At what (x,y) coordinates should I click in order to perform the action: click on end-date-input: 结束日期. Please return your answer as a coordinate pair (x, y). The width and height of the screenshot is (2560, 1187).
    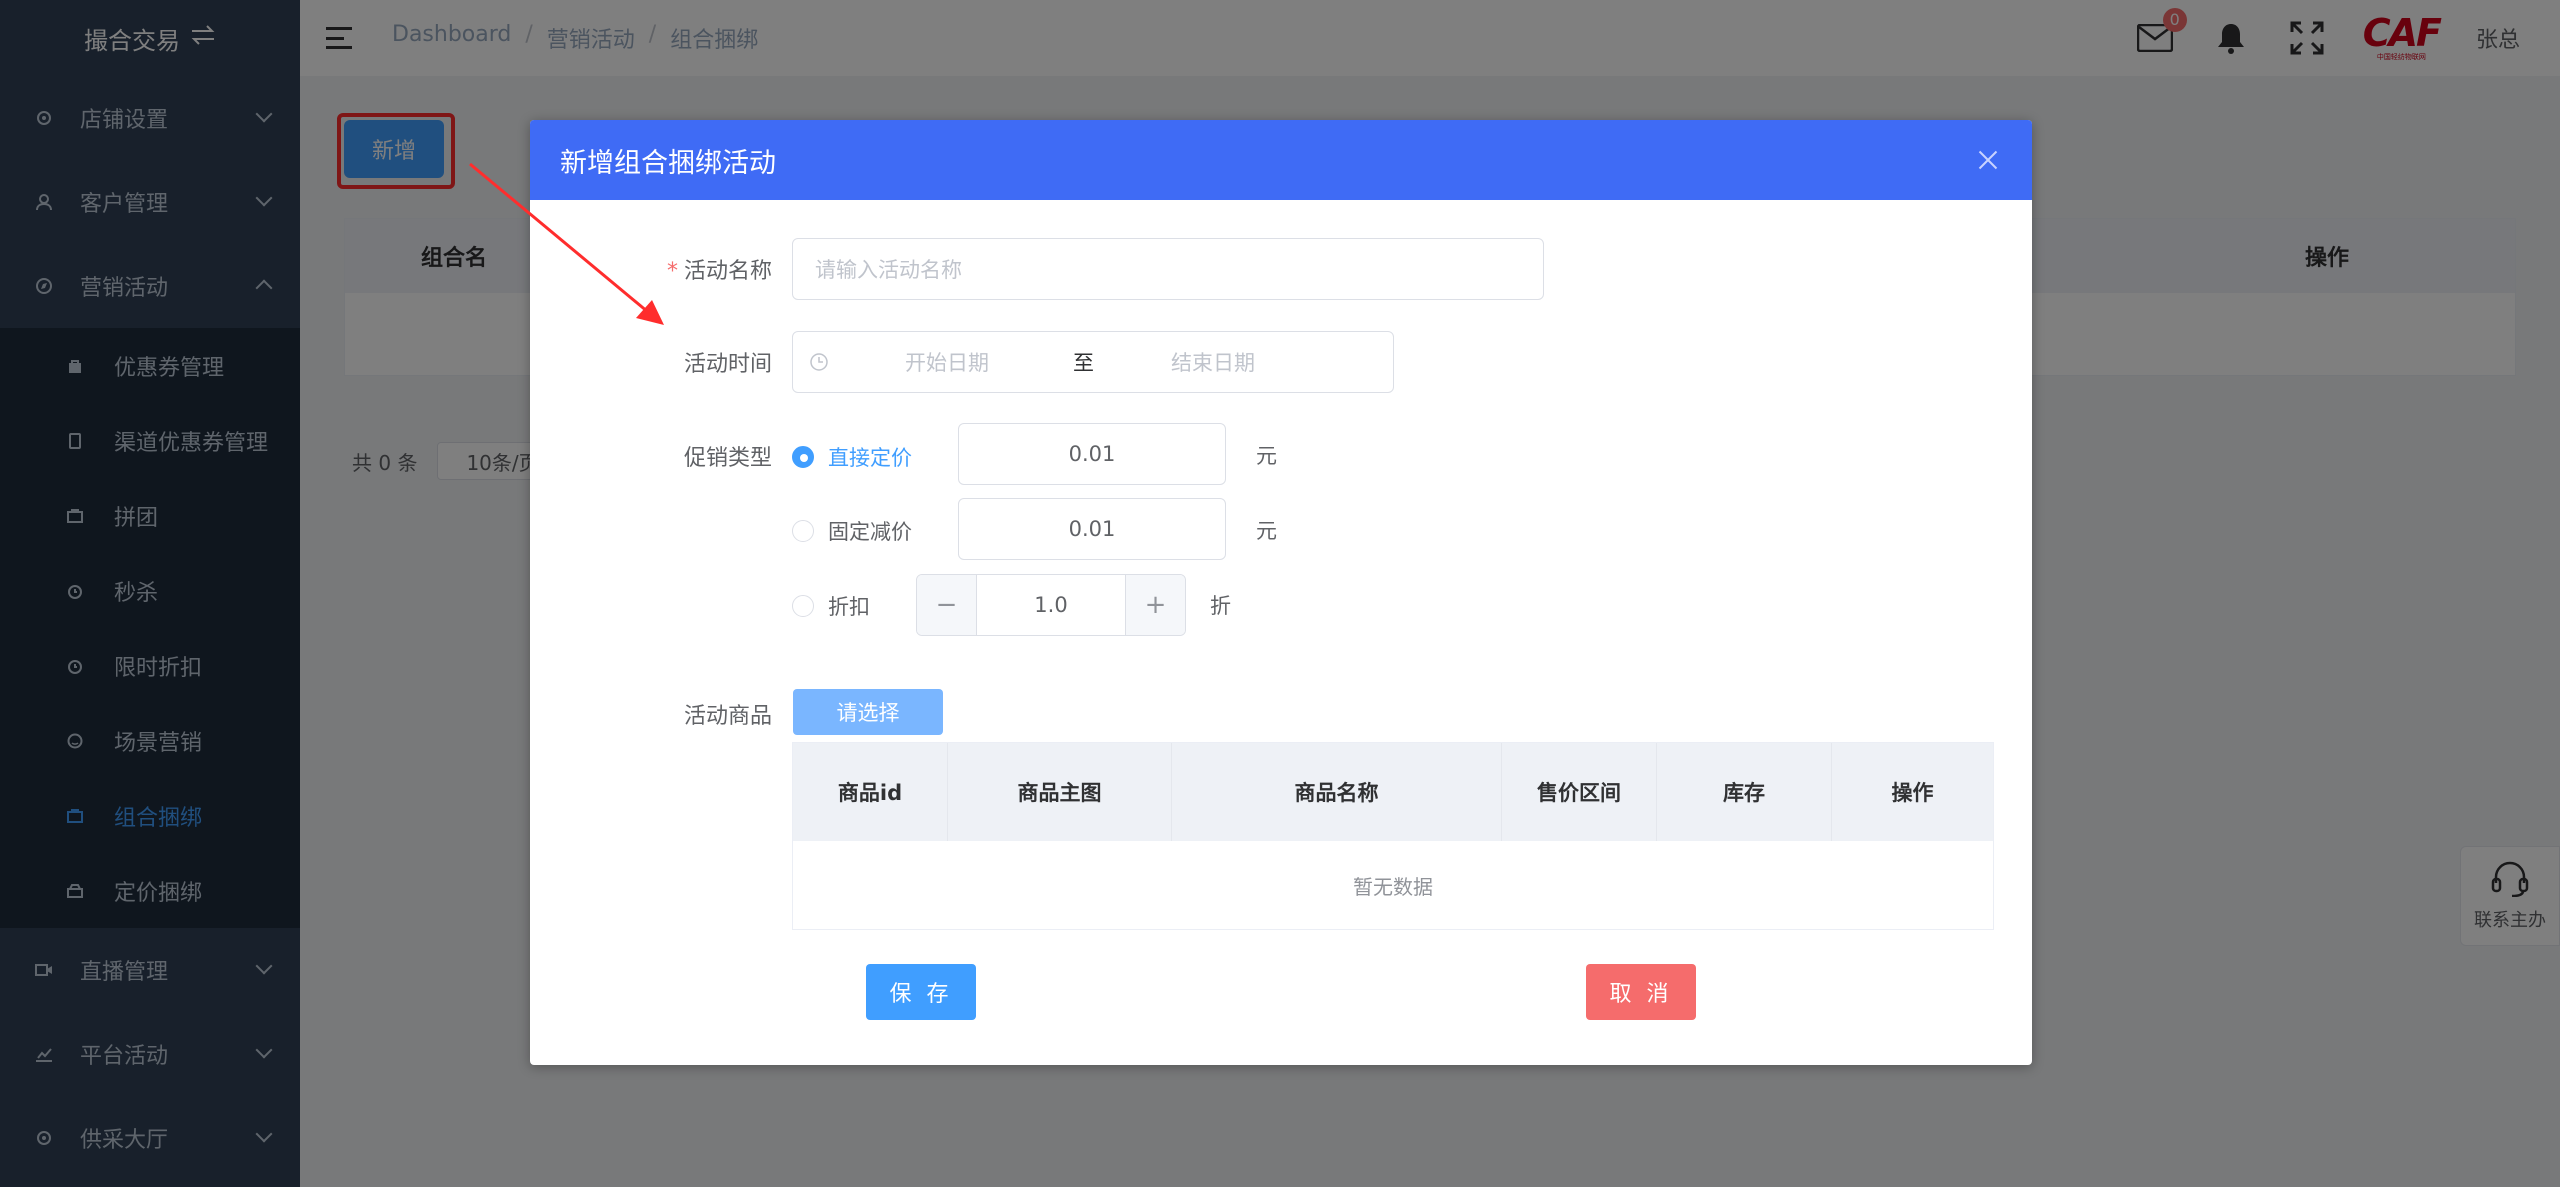
    Looking at the image, I should click on (1213, 362).